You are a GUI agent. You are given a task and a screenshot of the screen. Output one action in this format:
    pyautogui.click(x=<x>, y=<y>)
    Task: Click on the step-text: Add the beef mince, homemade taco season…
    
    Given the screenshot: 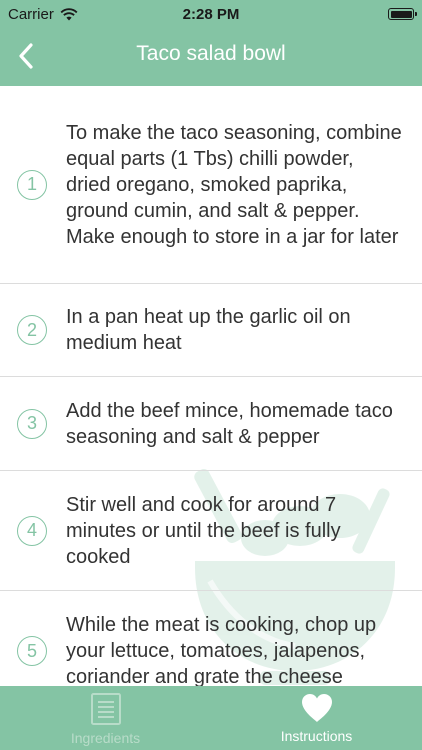 What is the action you would take?
    pyautogui.click(x=229, y=423)
    